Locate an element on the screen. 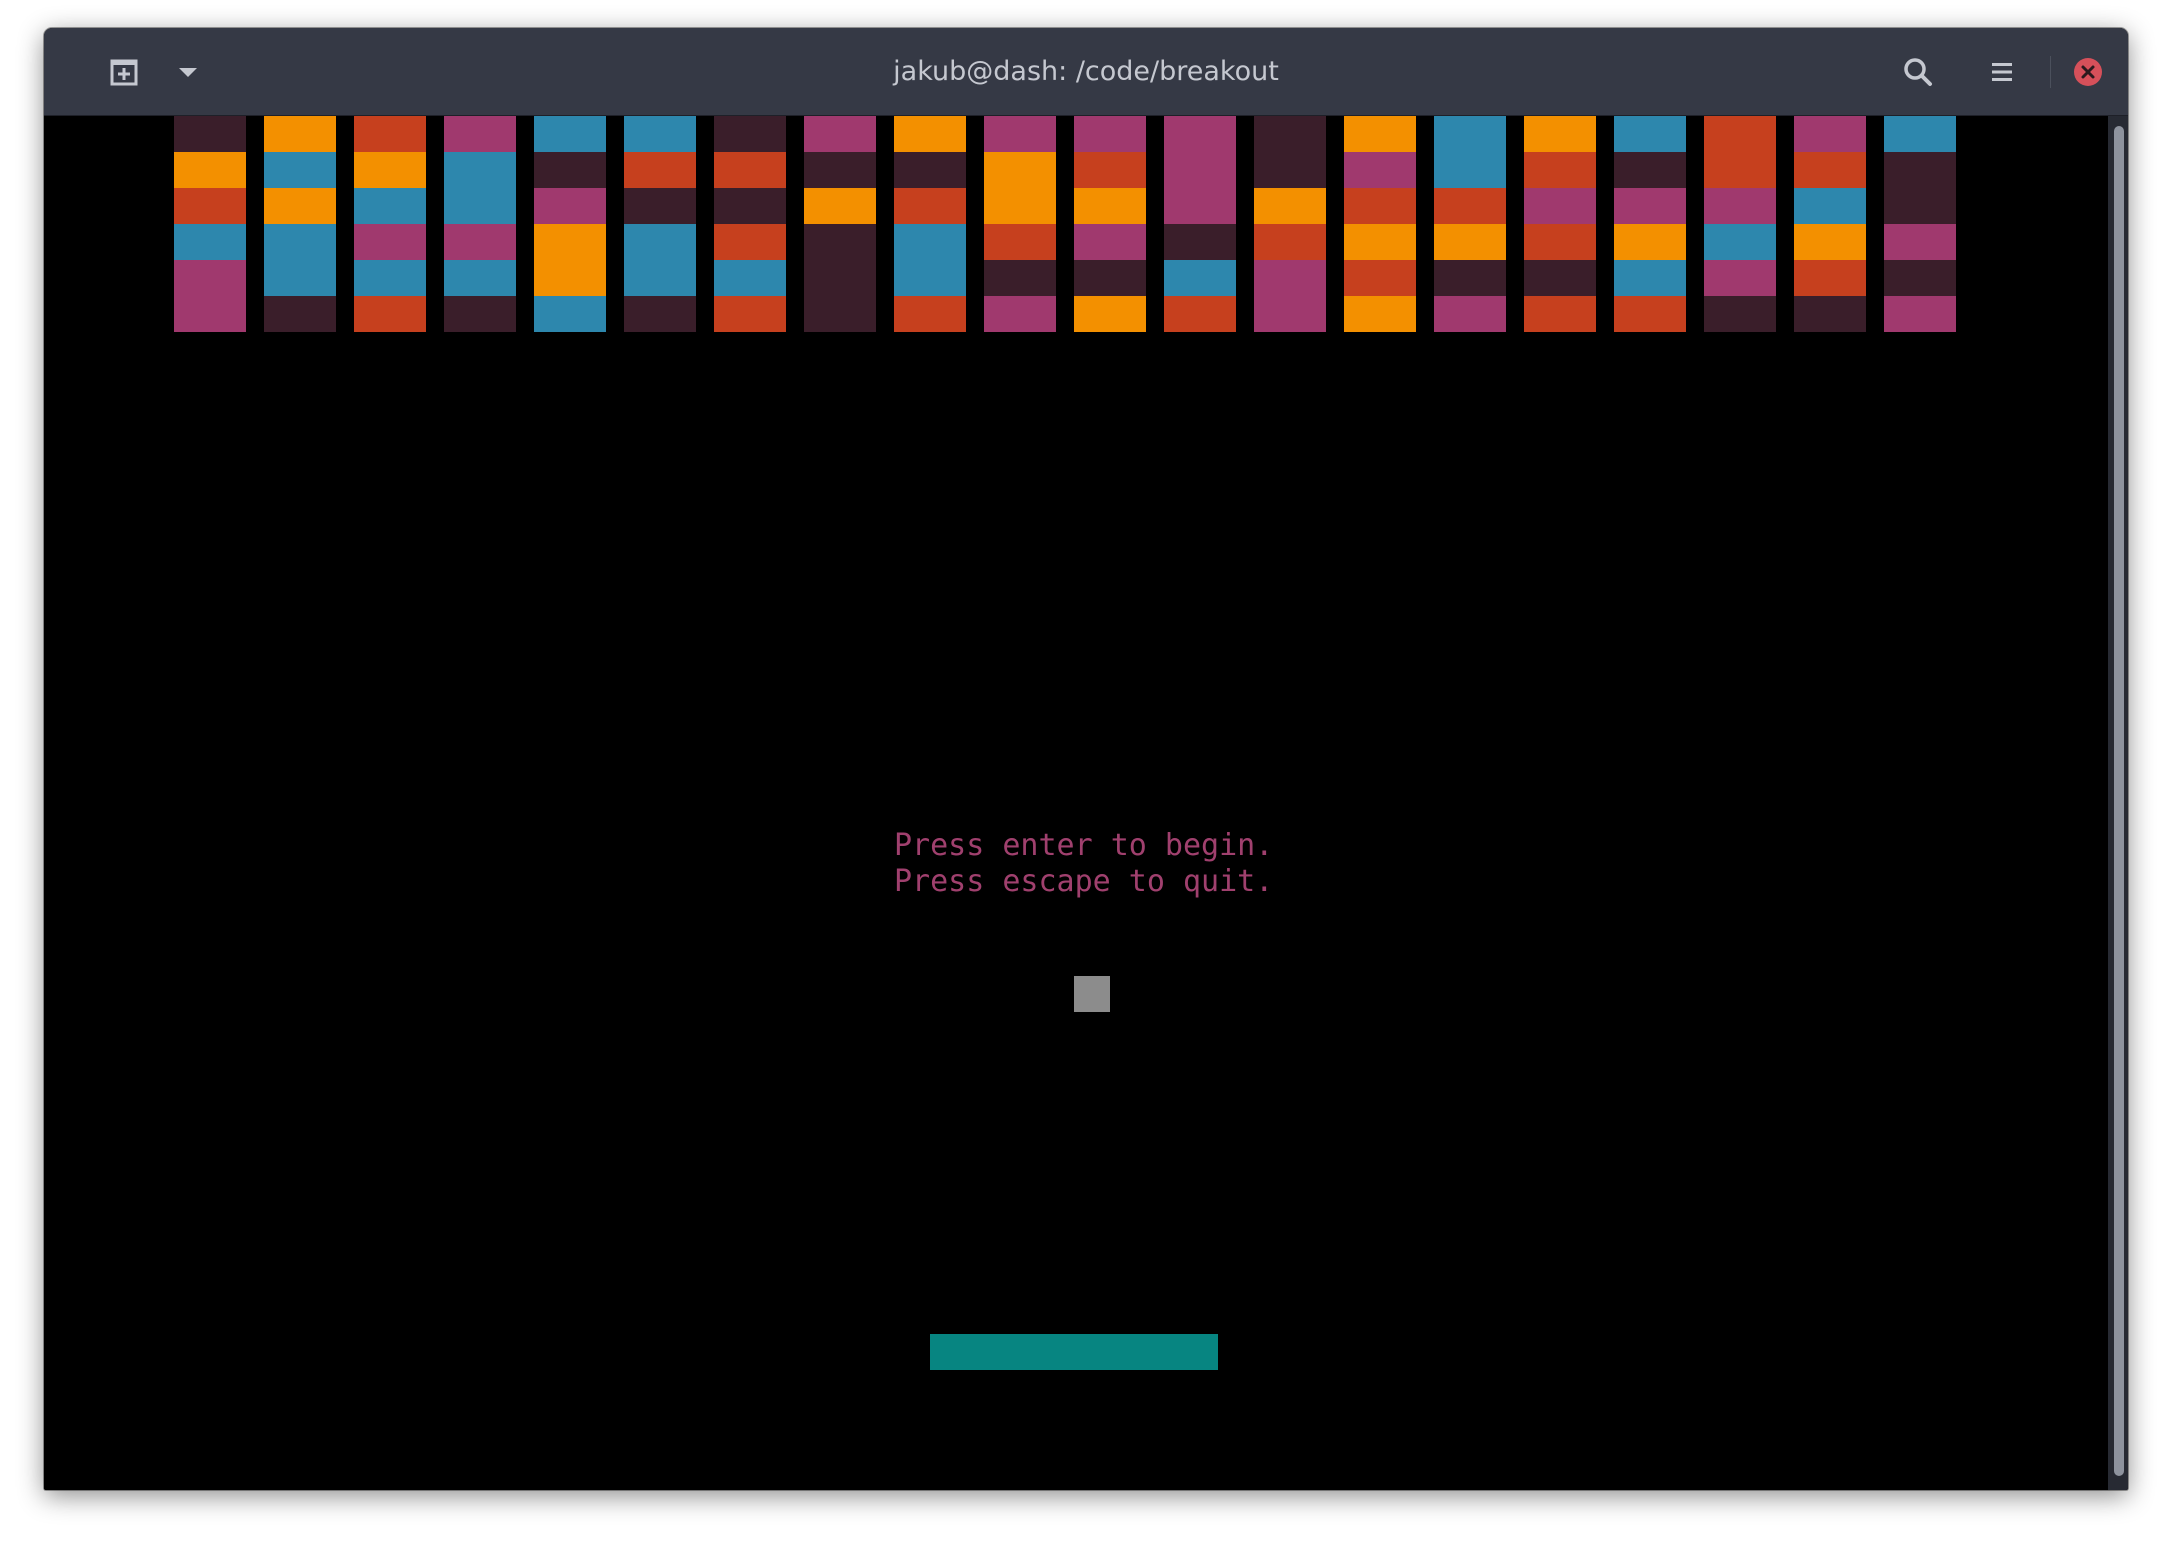 This screenshot has height=1550, width=2172. close-button is located at coordinates (2088, 72).